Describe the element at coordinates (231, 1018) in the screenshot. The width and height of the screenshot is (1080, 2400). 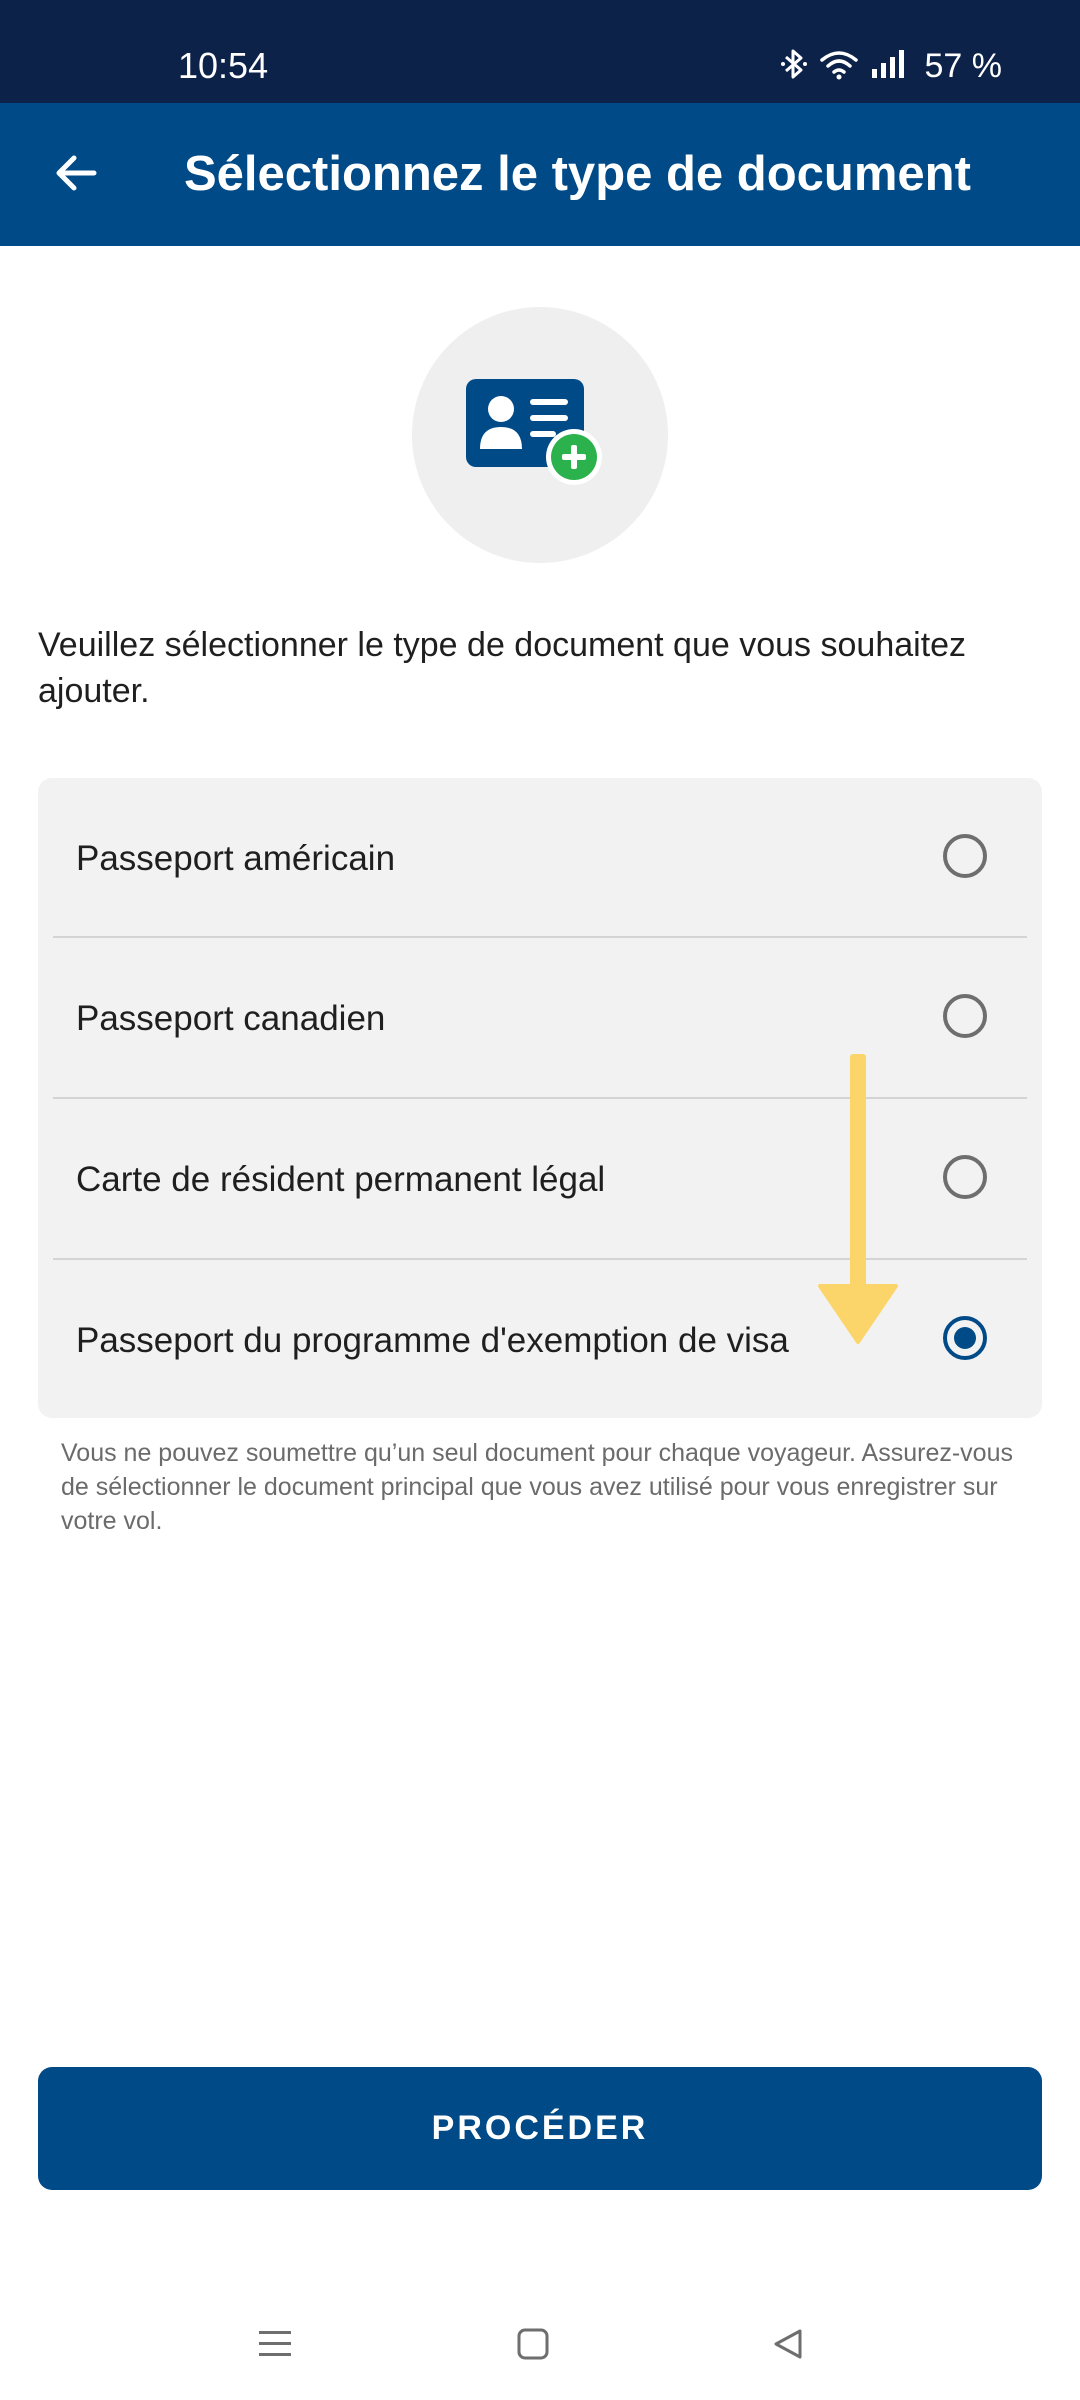
I see `option-label: Passeport canadien` at that location.